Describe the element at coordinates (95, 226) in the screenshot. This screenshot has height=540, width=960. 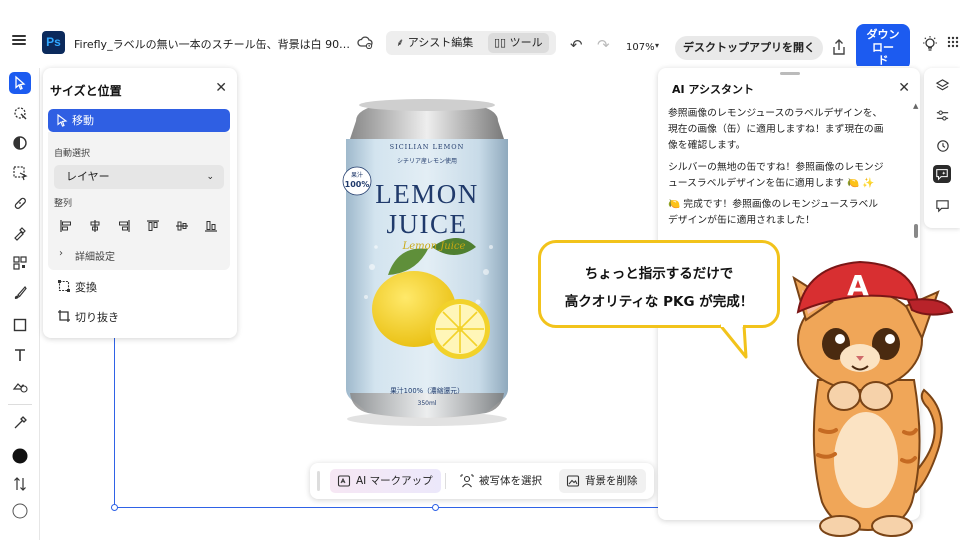
I see `align-center-h-icon` at that location.